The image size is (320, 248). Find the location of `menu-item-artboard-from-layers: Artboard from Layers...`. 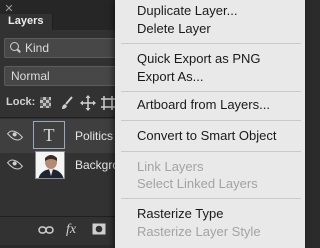

menu-item-artboard-from-layers: Artboard from Layers... is located at coordinates (203, 104).